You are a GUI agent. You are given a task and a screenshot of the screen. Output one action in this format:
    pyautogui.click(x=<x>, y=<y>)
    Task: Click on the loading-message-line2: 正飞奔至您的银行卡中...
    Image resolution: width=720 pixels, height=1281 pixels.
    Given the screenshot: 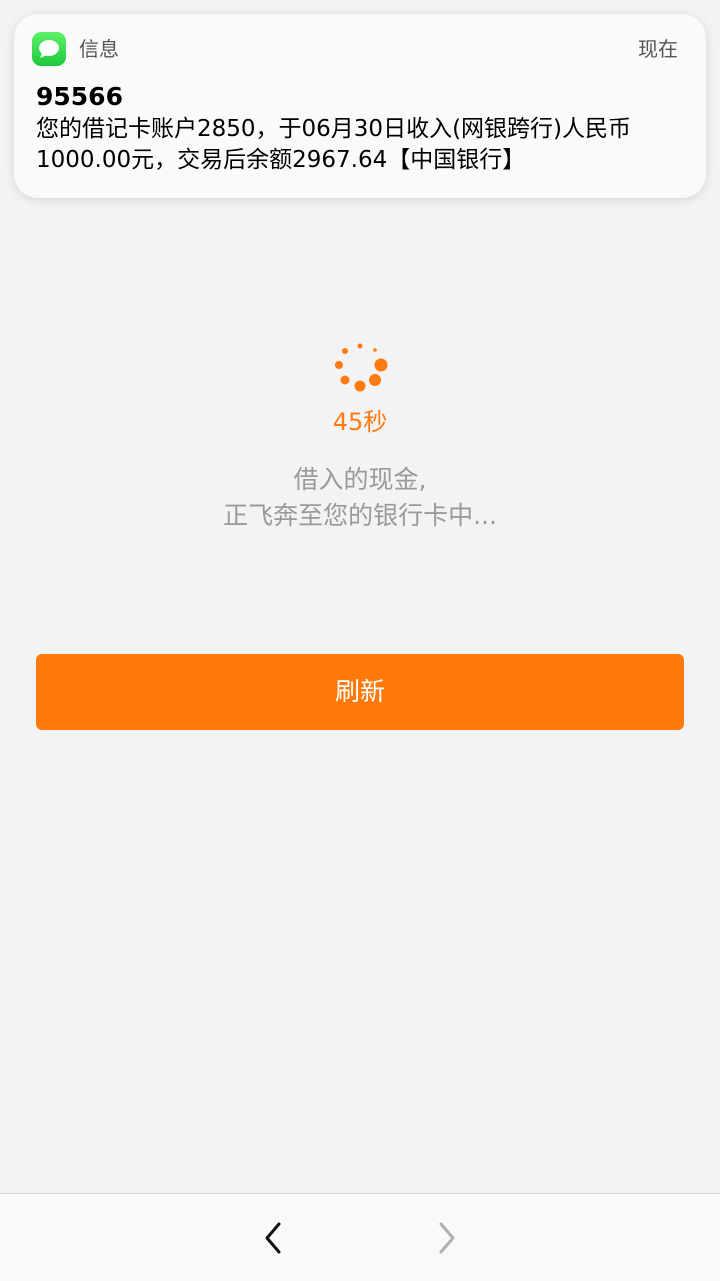 What is the action you would take?
    pyautogui.click(x=360, y=515)
    